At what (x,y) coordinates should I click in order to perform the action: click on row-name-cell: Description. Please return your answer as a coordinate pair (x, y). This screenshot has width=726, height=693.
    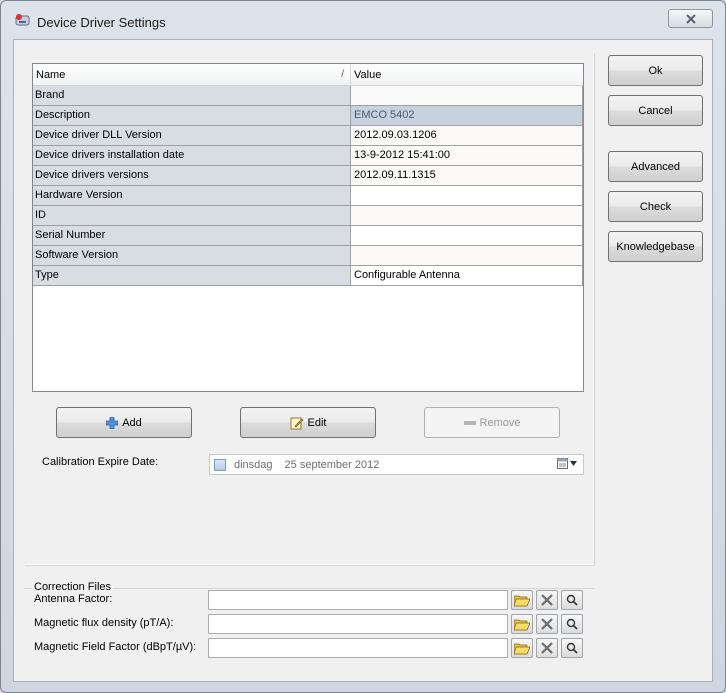
    Looking at the image, I should click on (192, 115).